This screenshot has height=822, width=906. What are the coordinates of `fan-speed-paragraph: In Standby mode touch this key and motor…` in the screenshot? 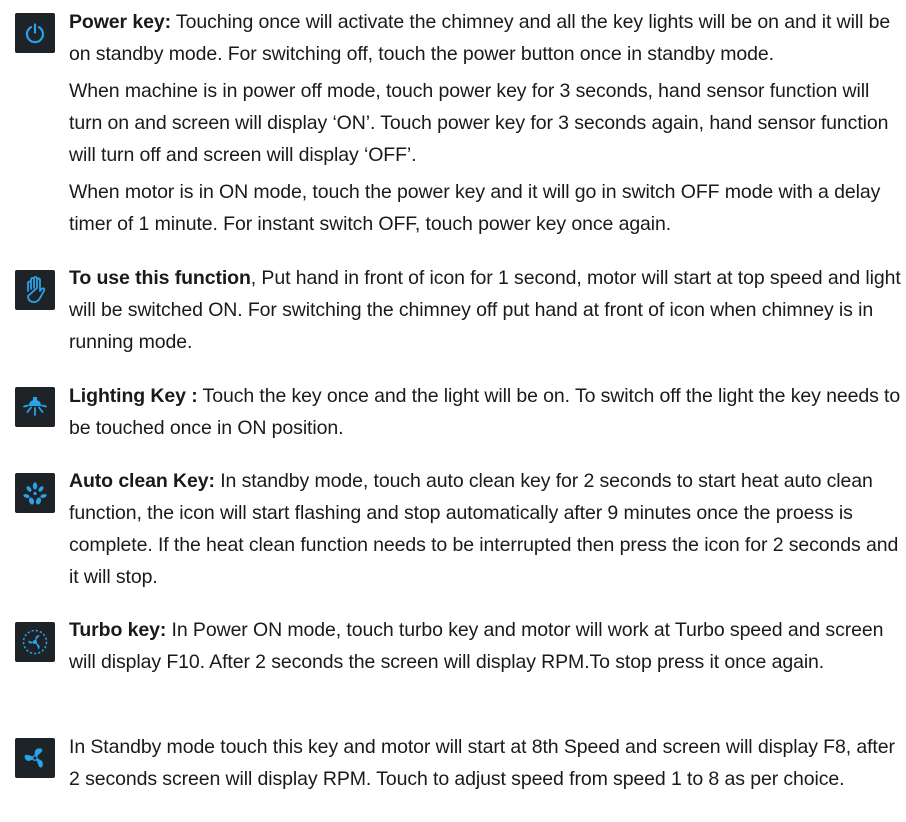 It's located at (482, 763).